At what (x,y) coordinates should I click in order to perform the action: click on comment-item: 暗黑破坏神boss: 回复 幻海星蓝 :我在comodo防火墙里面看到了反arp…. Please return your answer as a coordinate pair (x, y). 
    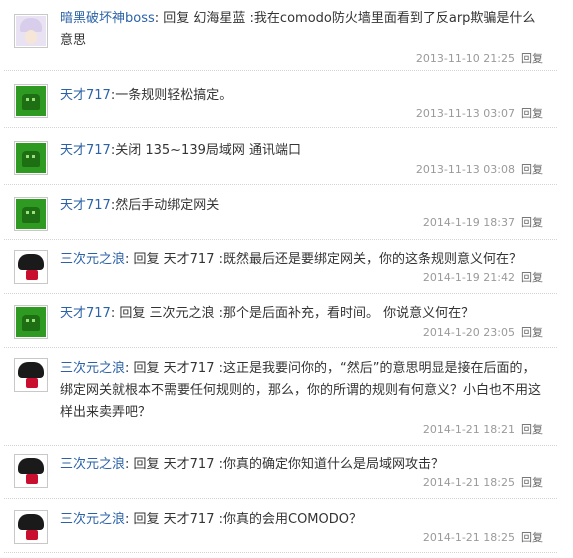
    Looking at the image, I should click on (278, 35).